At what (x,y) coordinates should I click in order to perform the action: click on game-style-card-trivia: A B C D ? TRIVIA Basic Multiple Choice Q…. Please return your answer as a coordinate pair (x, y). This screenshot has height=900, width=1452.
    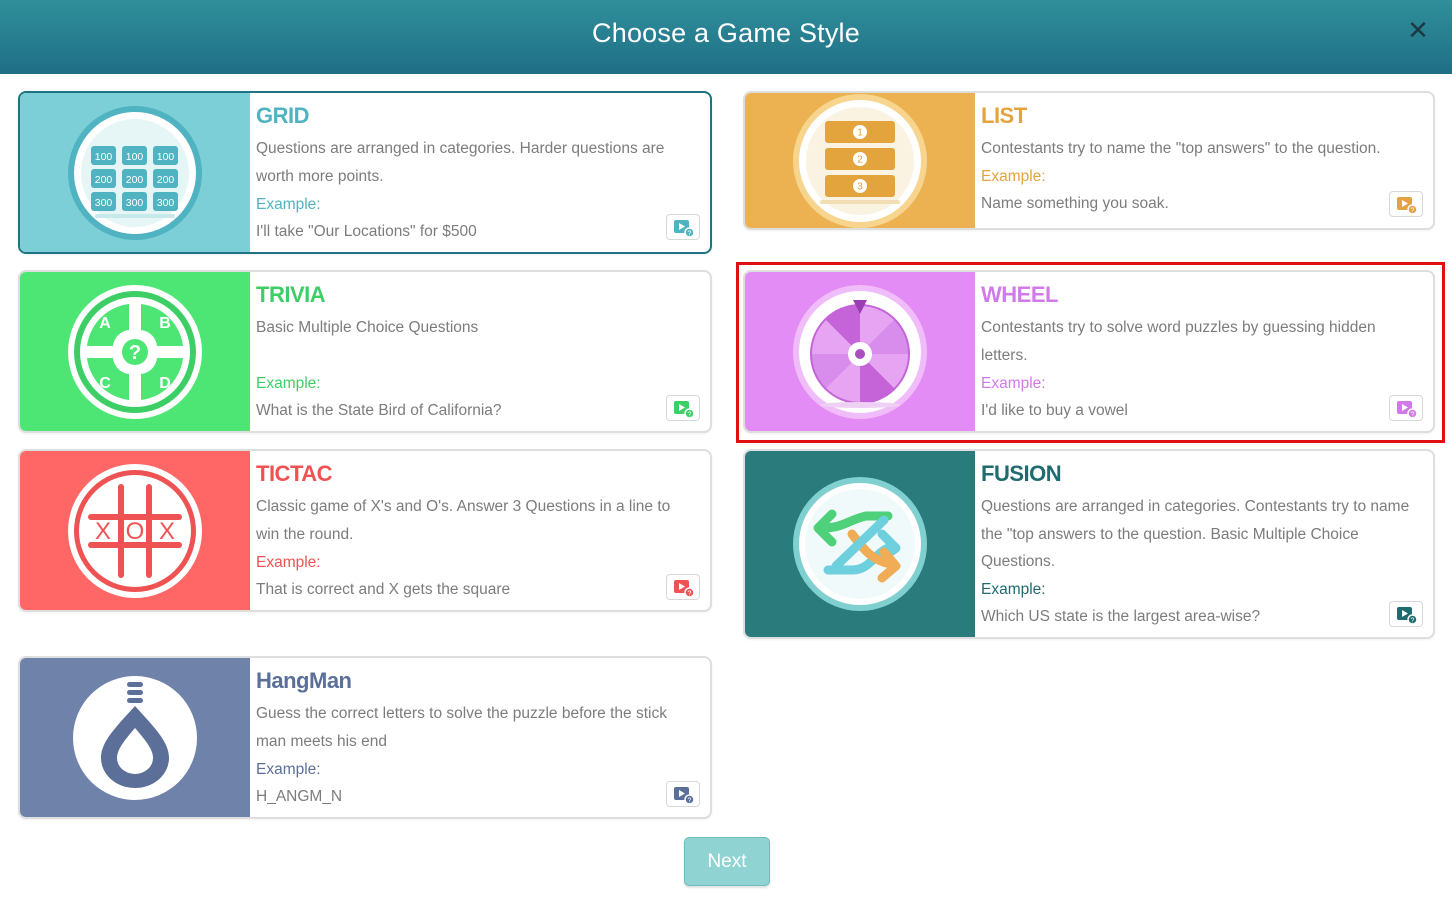
    Looking at the image, I should click on (365, 351).